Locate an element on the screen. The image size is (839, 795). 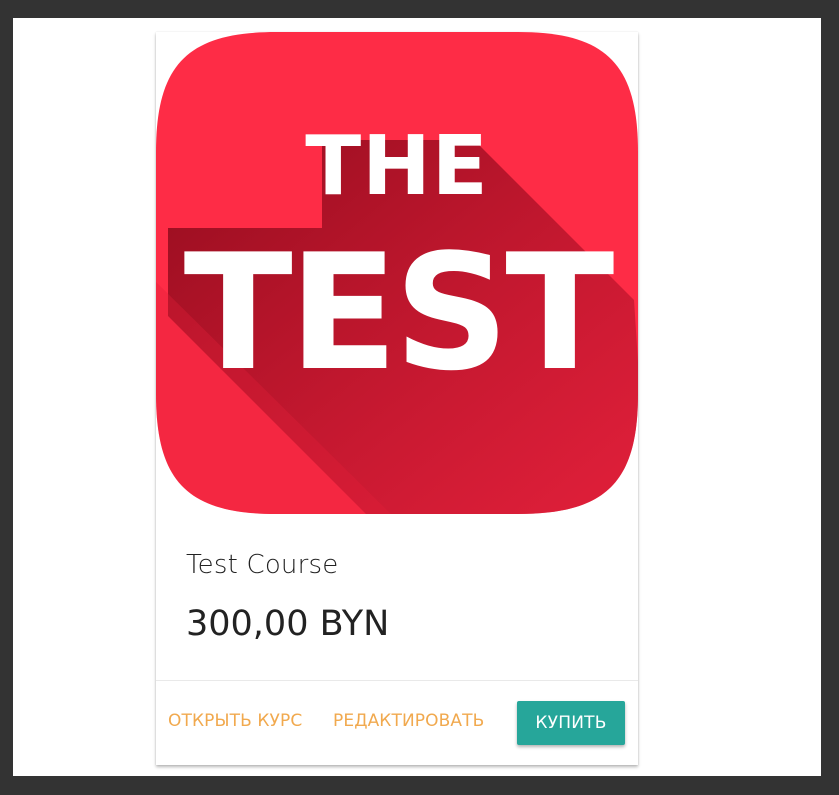
edit-course-button: РЕДАКТИРОВАТЬ is located at coordinates (408, 721).